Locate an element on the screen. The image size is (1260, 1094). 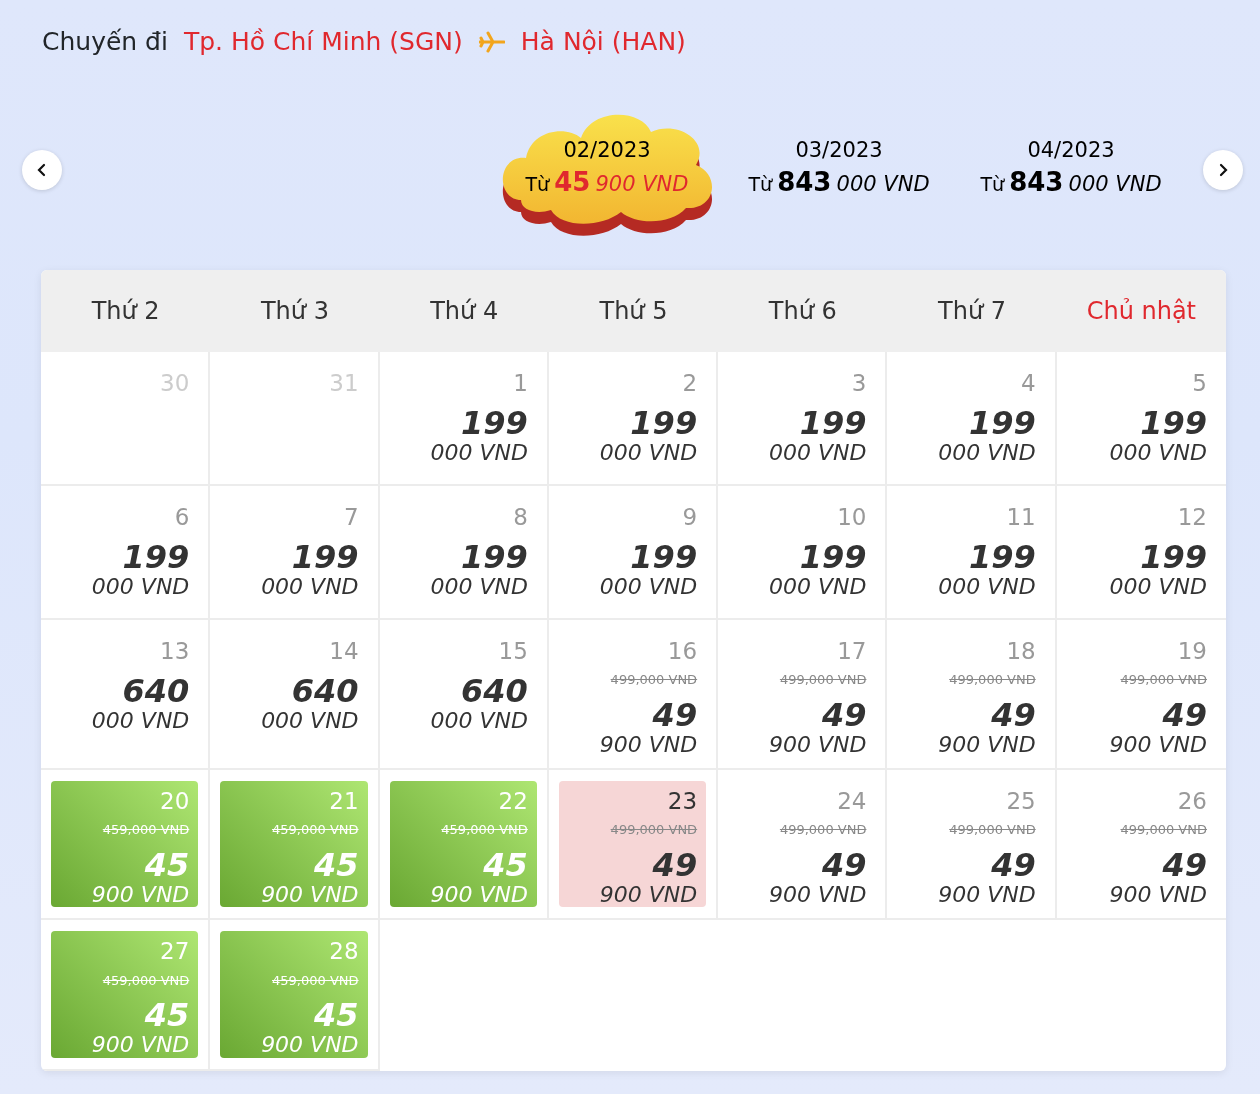
day-cell: 23 499,000 VND 49 900 VND is located at coordinates (632, 844).